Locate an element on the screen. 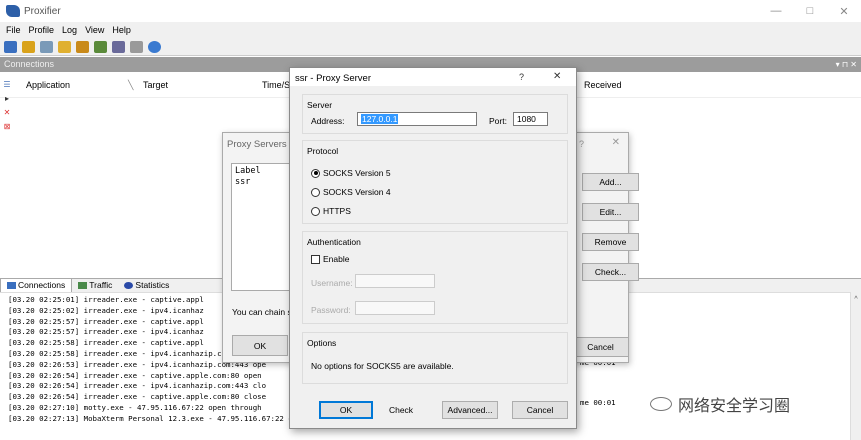 Image resolution: width=861 pixels, height=440 pixels. server-group-label: Server is located at coordinates (320, 105).